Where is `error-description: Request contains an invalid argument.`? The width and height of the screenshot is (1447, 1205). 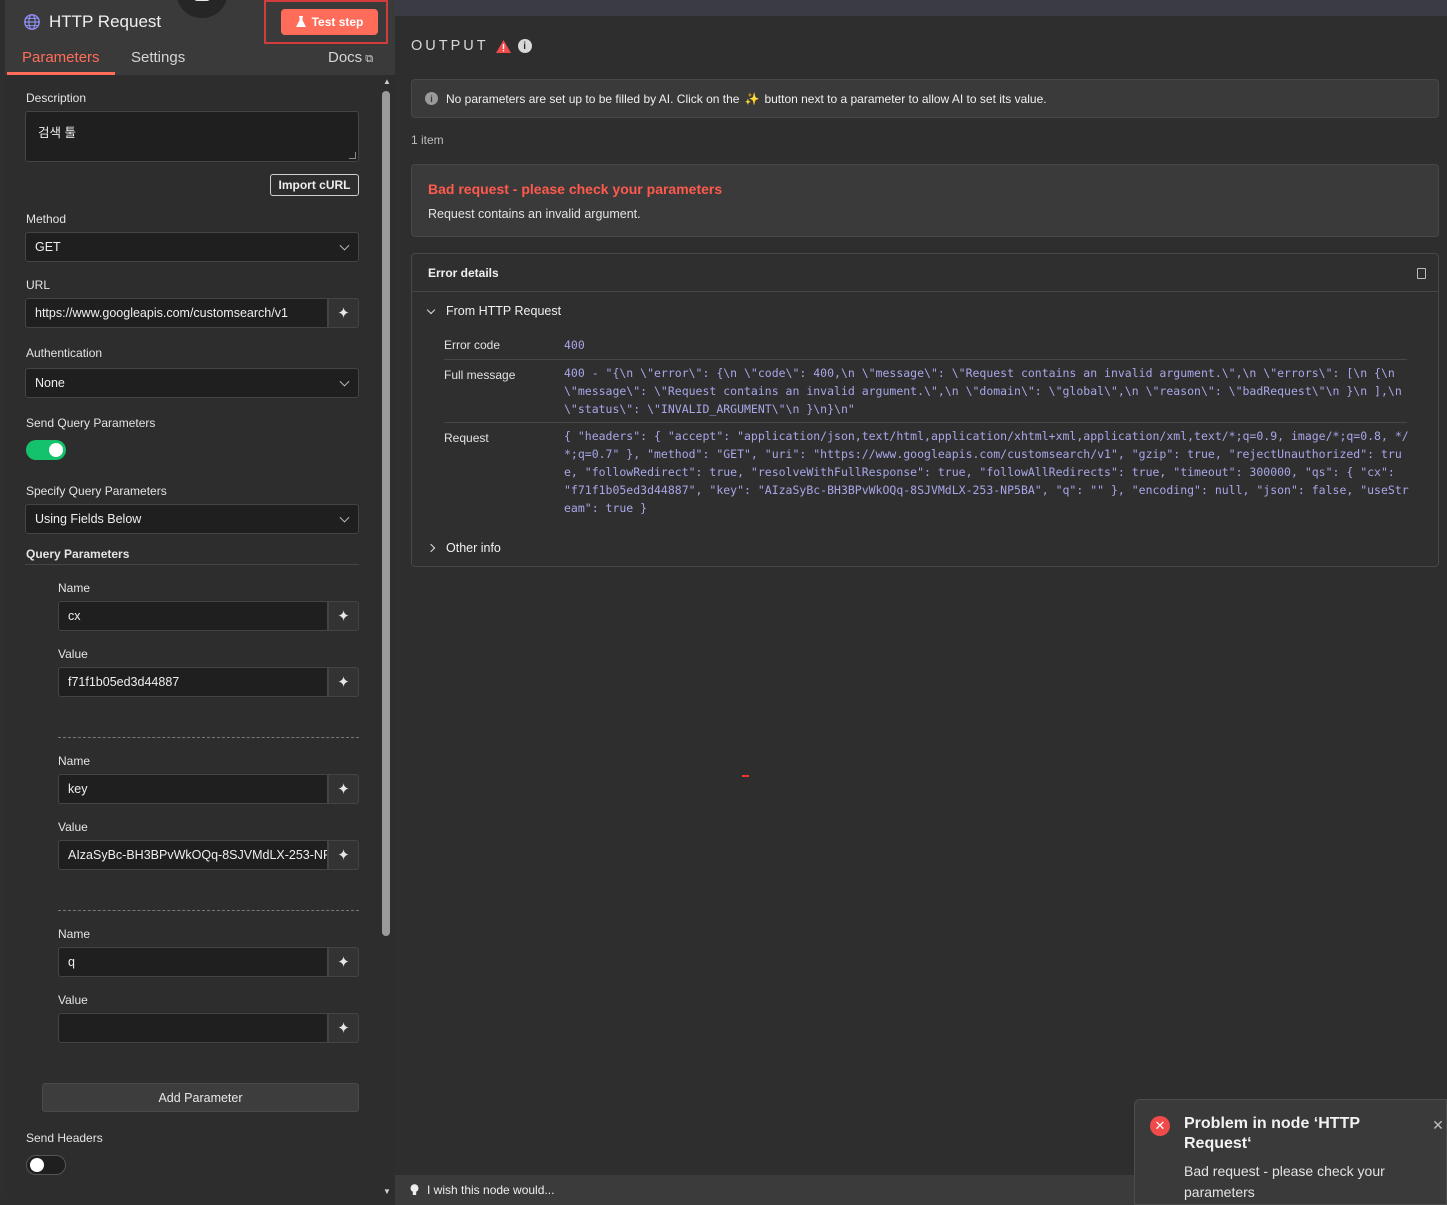 error-description: Request contains an invalid argument. is located at coordinates (534, 214).